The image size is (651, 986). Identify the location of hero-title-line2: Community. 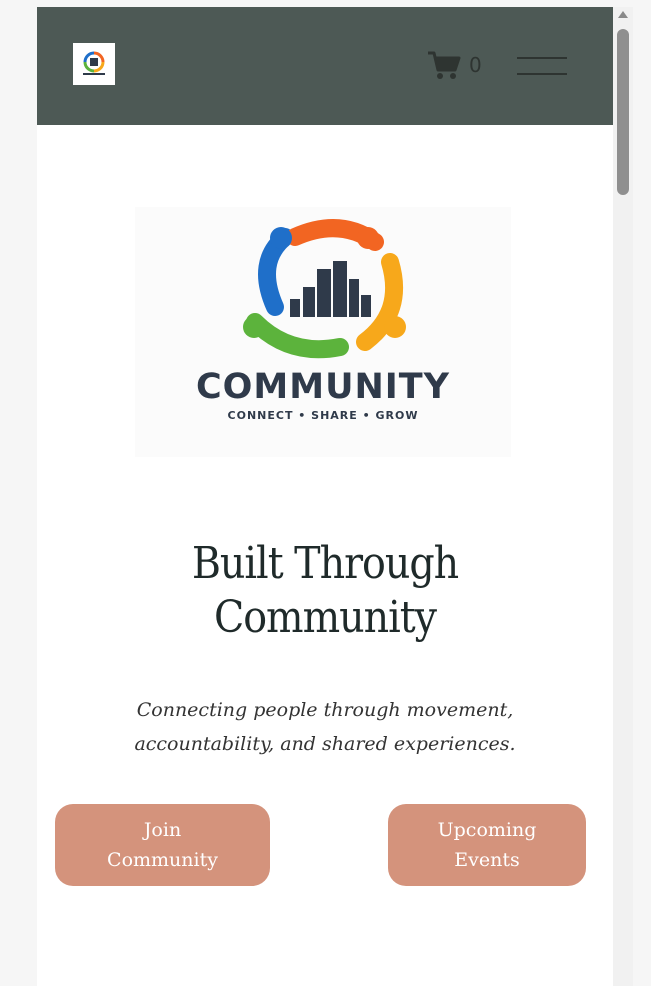
(325, 617).